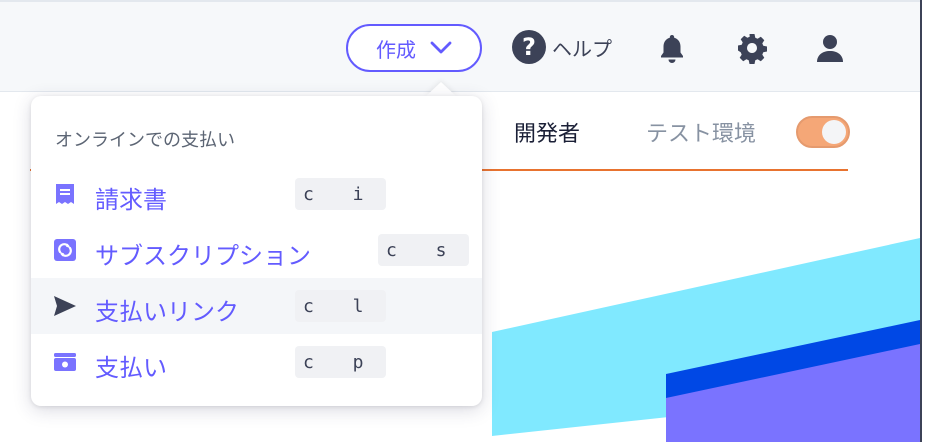 Image resolution: width=936 pixels, height=442 pixels. Describe the element at coordinates (423, 250) in the screenshot. I see `shortcut-badge: c s` at that location.